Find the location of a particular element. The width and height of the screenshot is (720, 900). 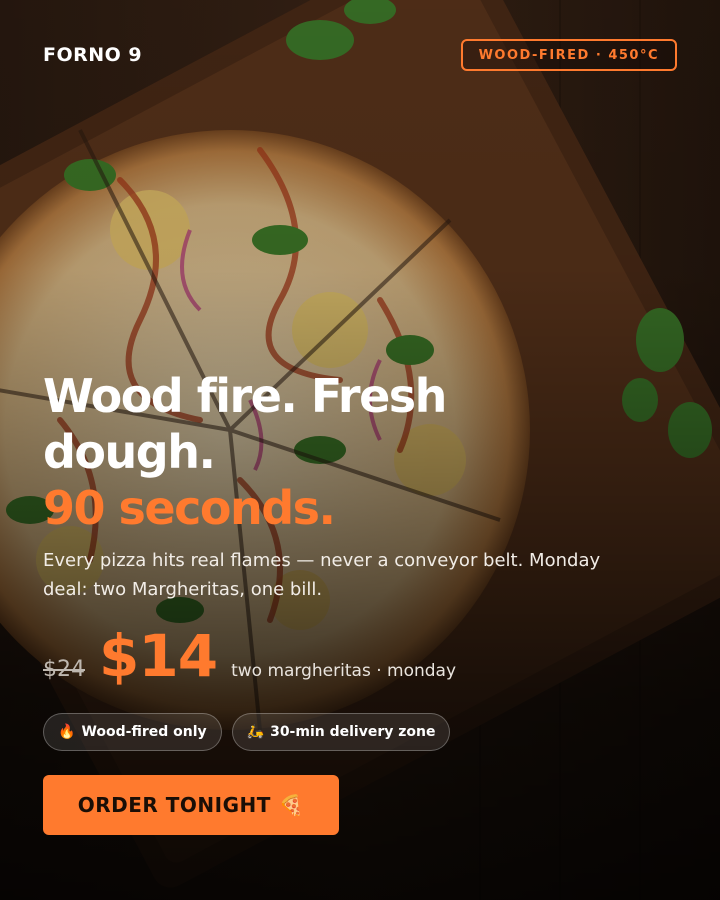

hero-headline: Wood fire. Fresh dough. 90 seconds. is located at coordinates (283, 452).